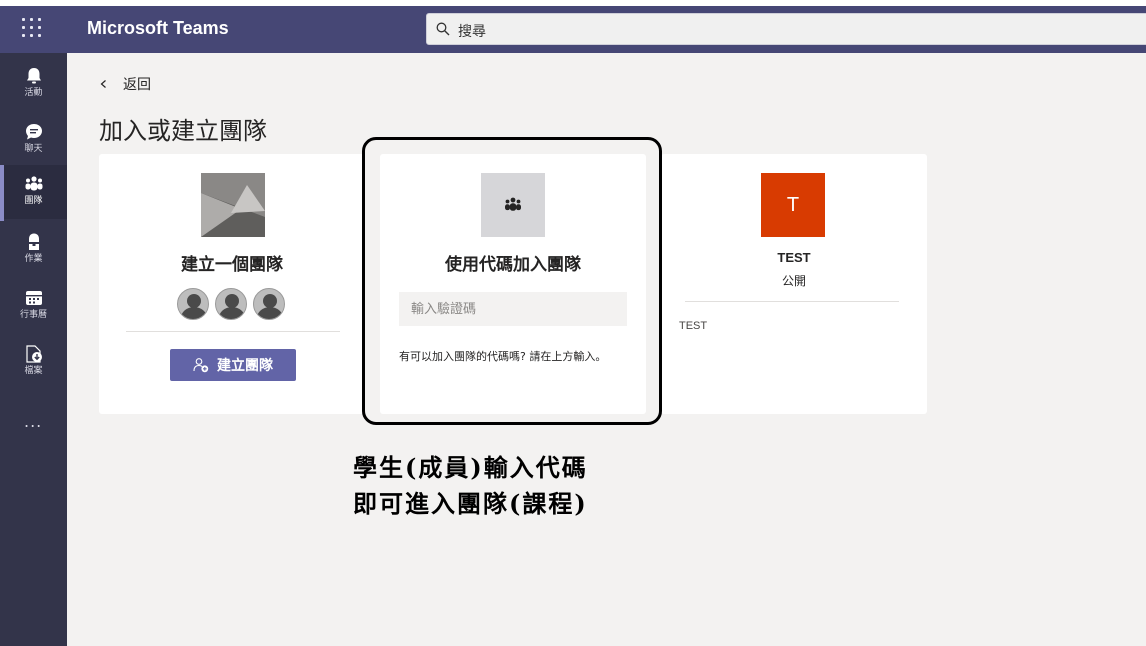 This screenshot has width=1146, height=646. I want to click on team-tag: TEST, so click(693, 326).